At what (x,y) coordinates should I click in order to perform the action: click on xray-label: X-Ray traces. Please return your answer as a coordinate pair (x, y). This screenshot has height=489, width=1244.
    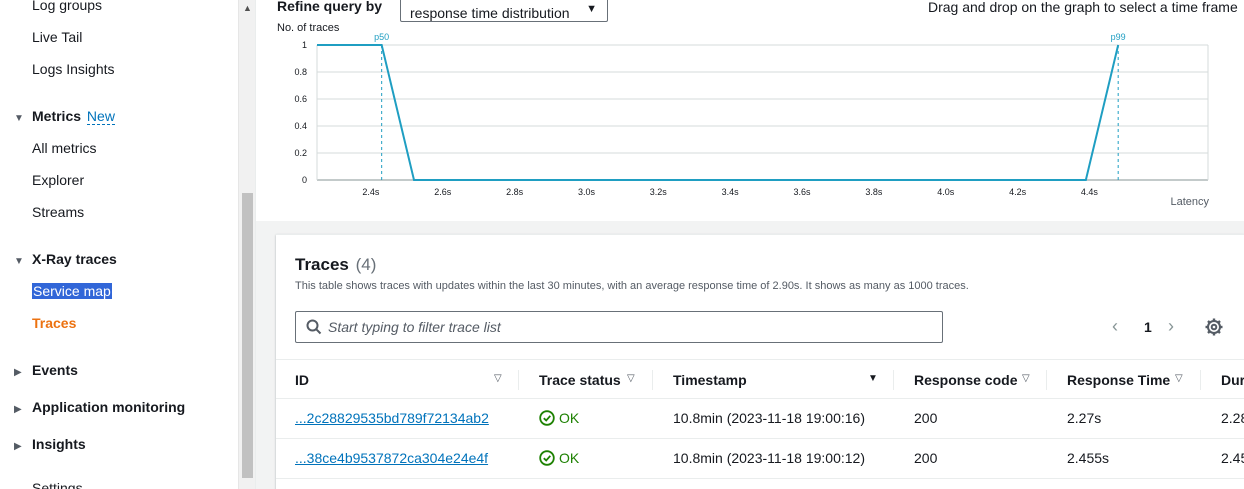
    Looking at the image, I should click on (74, 259).